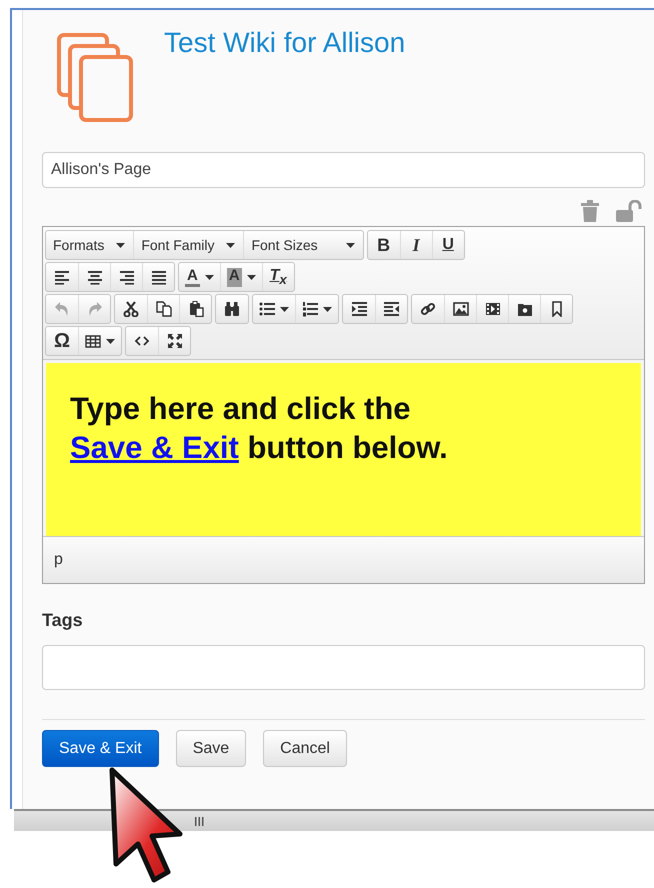 This screenshot has width=654, height=888. What do you see at coordinates (285, 43) in the screenshot?
I see `wiki-title: Test Wiki for Allison` at bounding box center [285, 43].